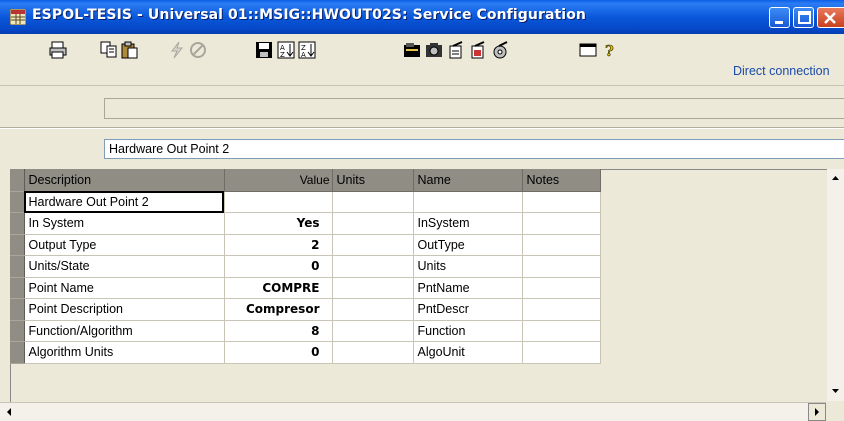 The image size is (844, 421). Describe the element at coordinates (412, 50) in the screenshot. I see `folder-icon` at that location.